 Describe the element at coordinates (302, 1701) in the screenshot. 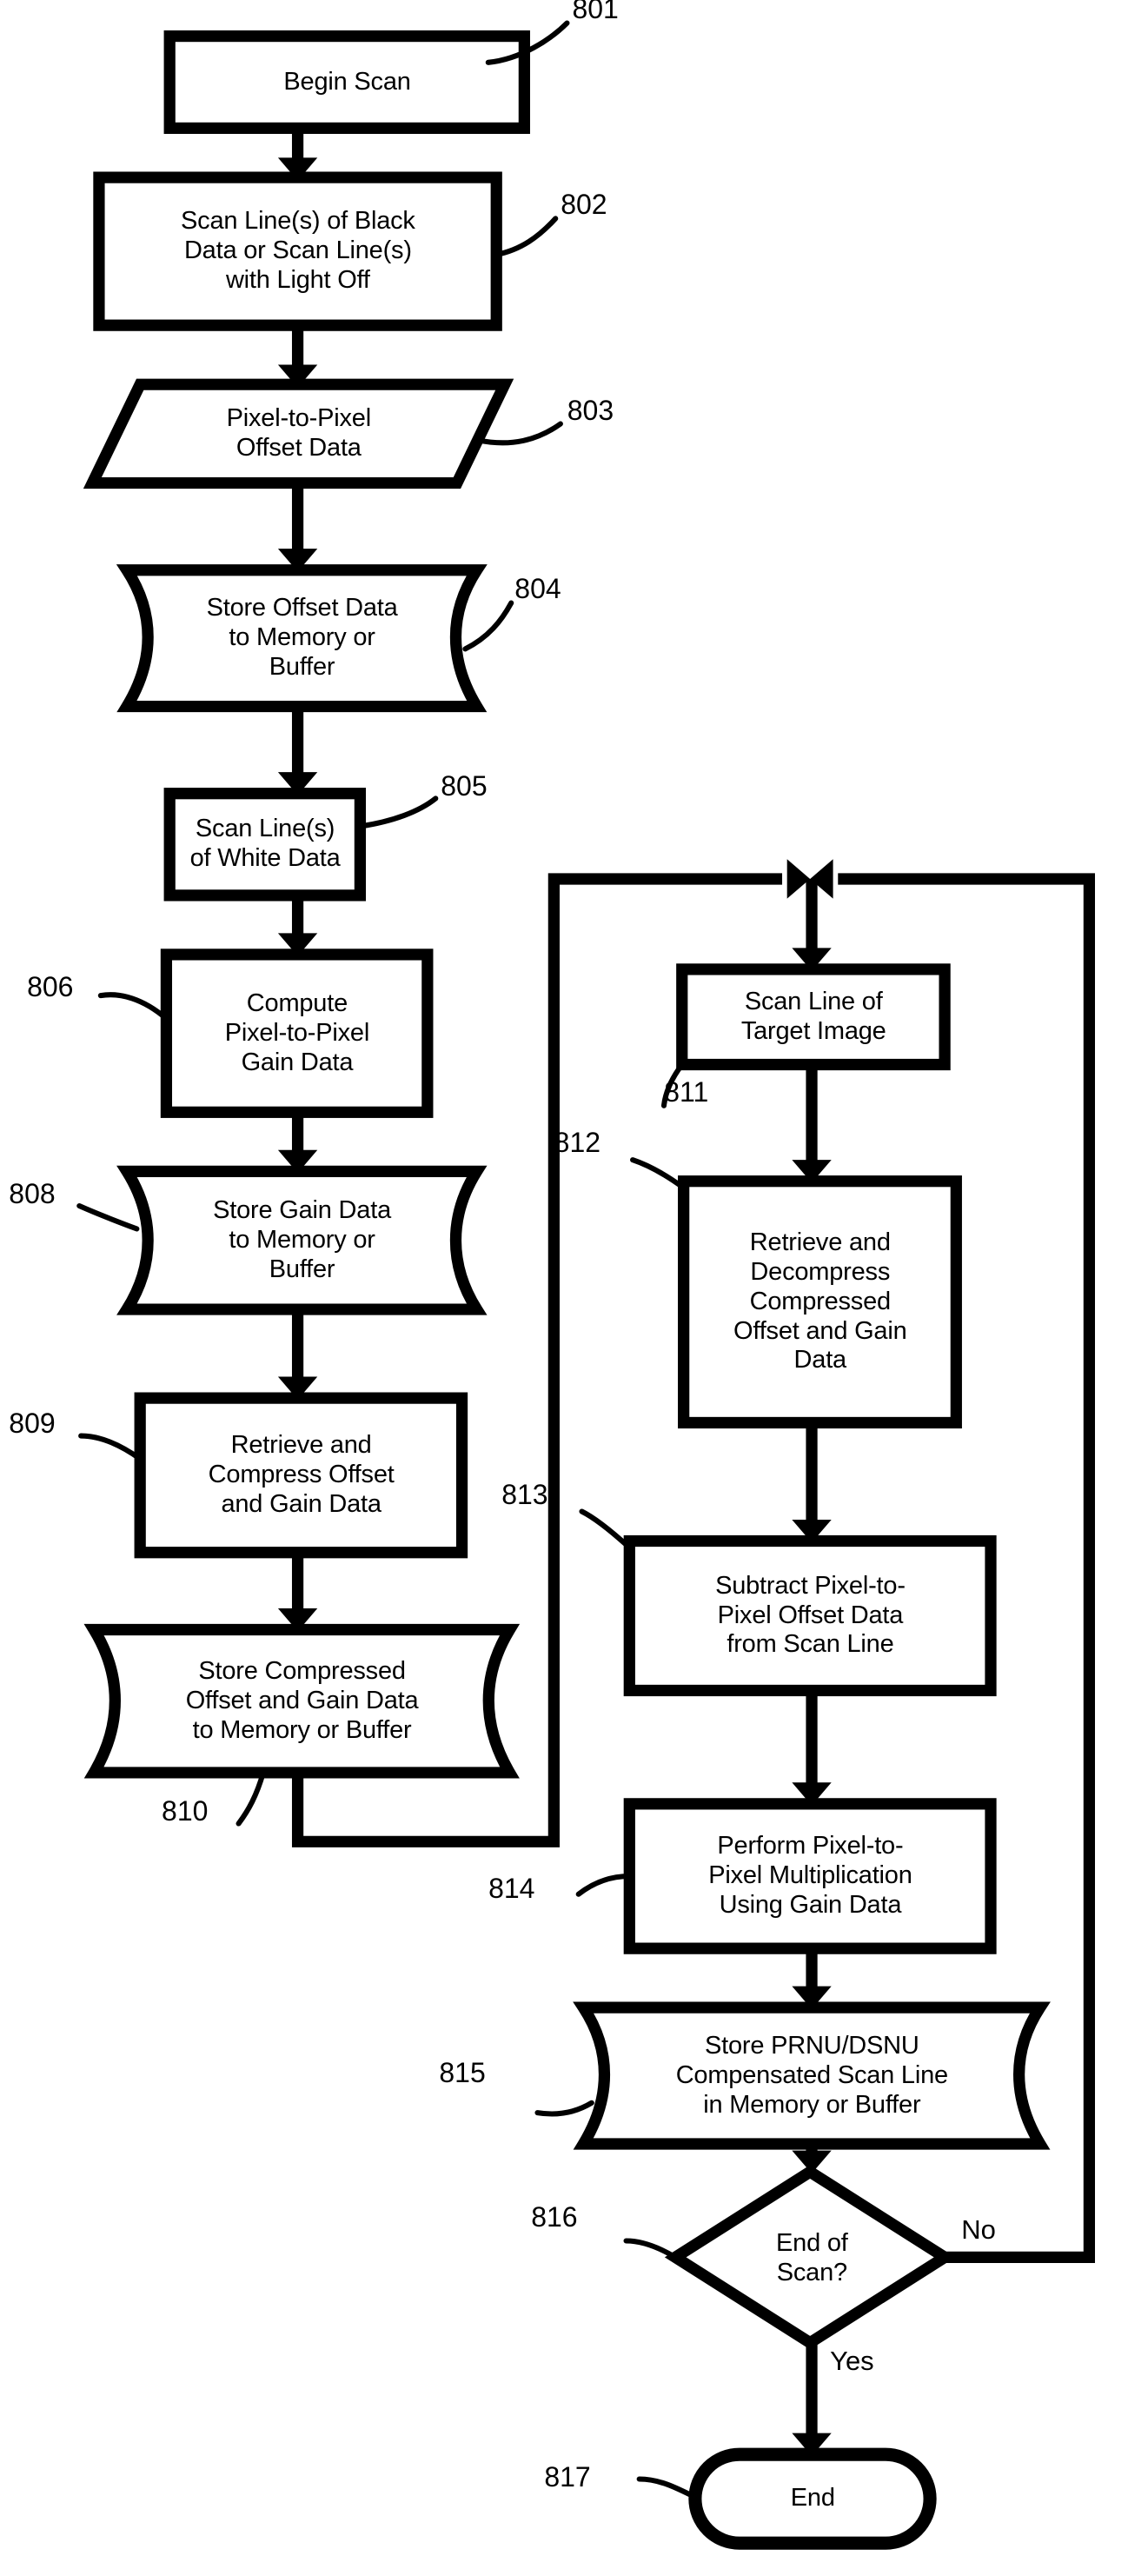

I see `node-810-shape` at that location.